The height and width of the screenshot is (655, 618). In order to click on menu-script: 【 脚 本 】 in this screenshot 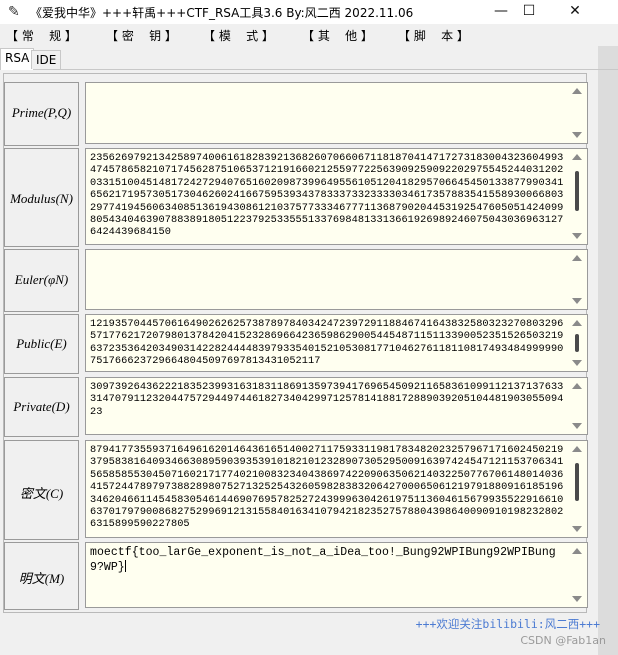, I will do `click(433, 35)`.